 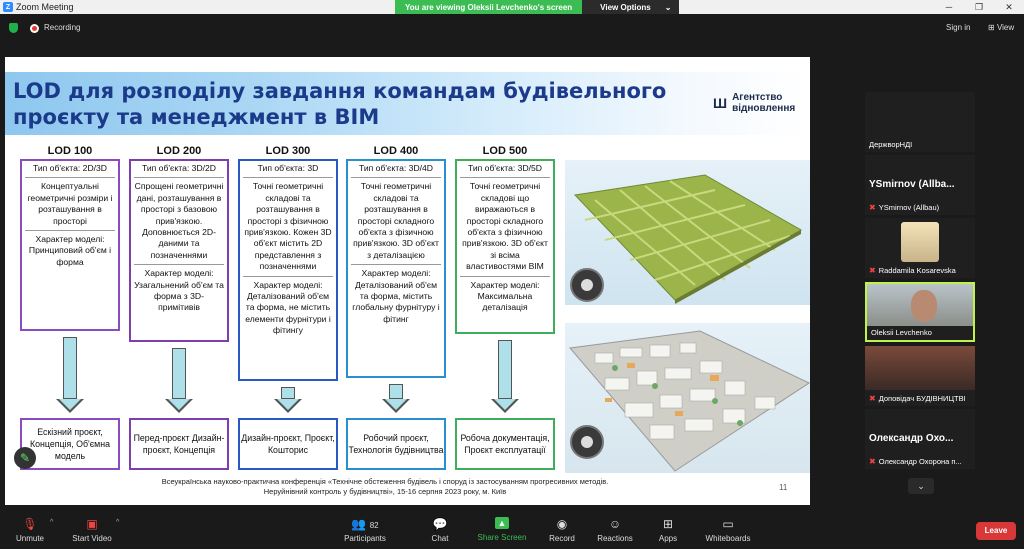 What do you see at coordinates (689, 401) in the screenshot?
I see `city-model-render` at bounding box center [689, 401].